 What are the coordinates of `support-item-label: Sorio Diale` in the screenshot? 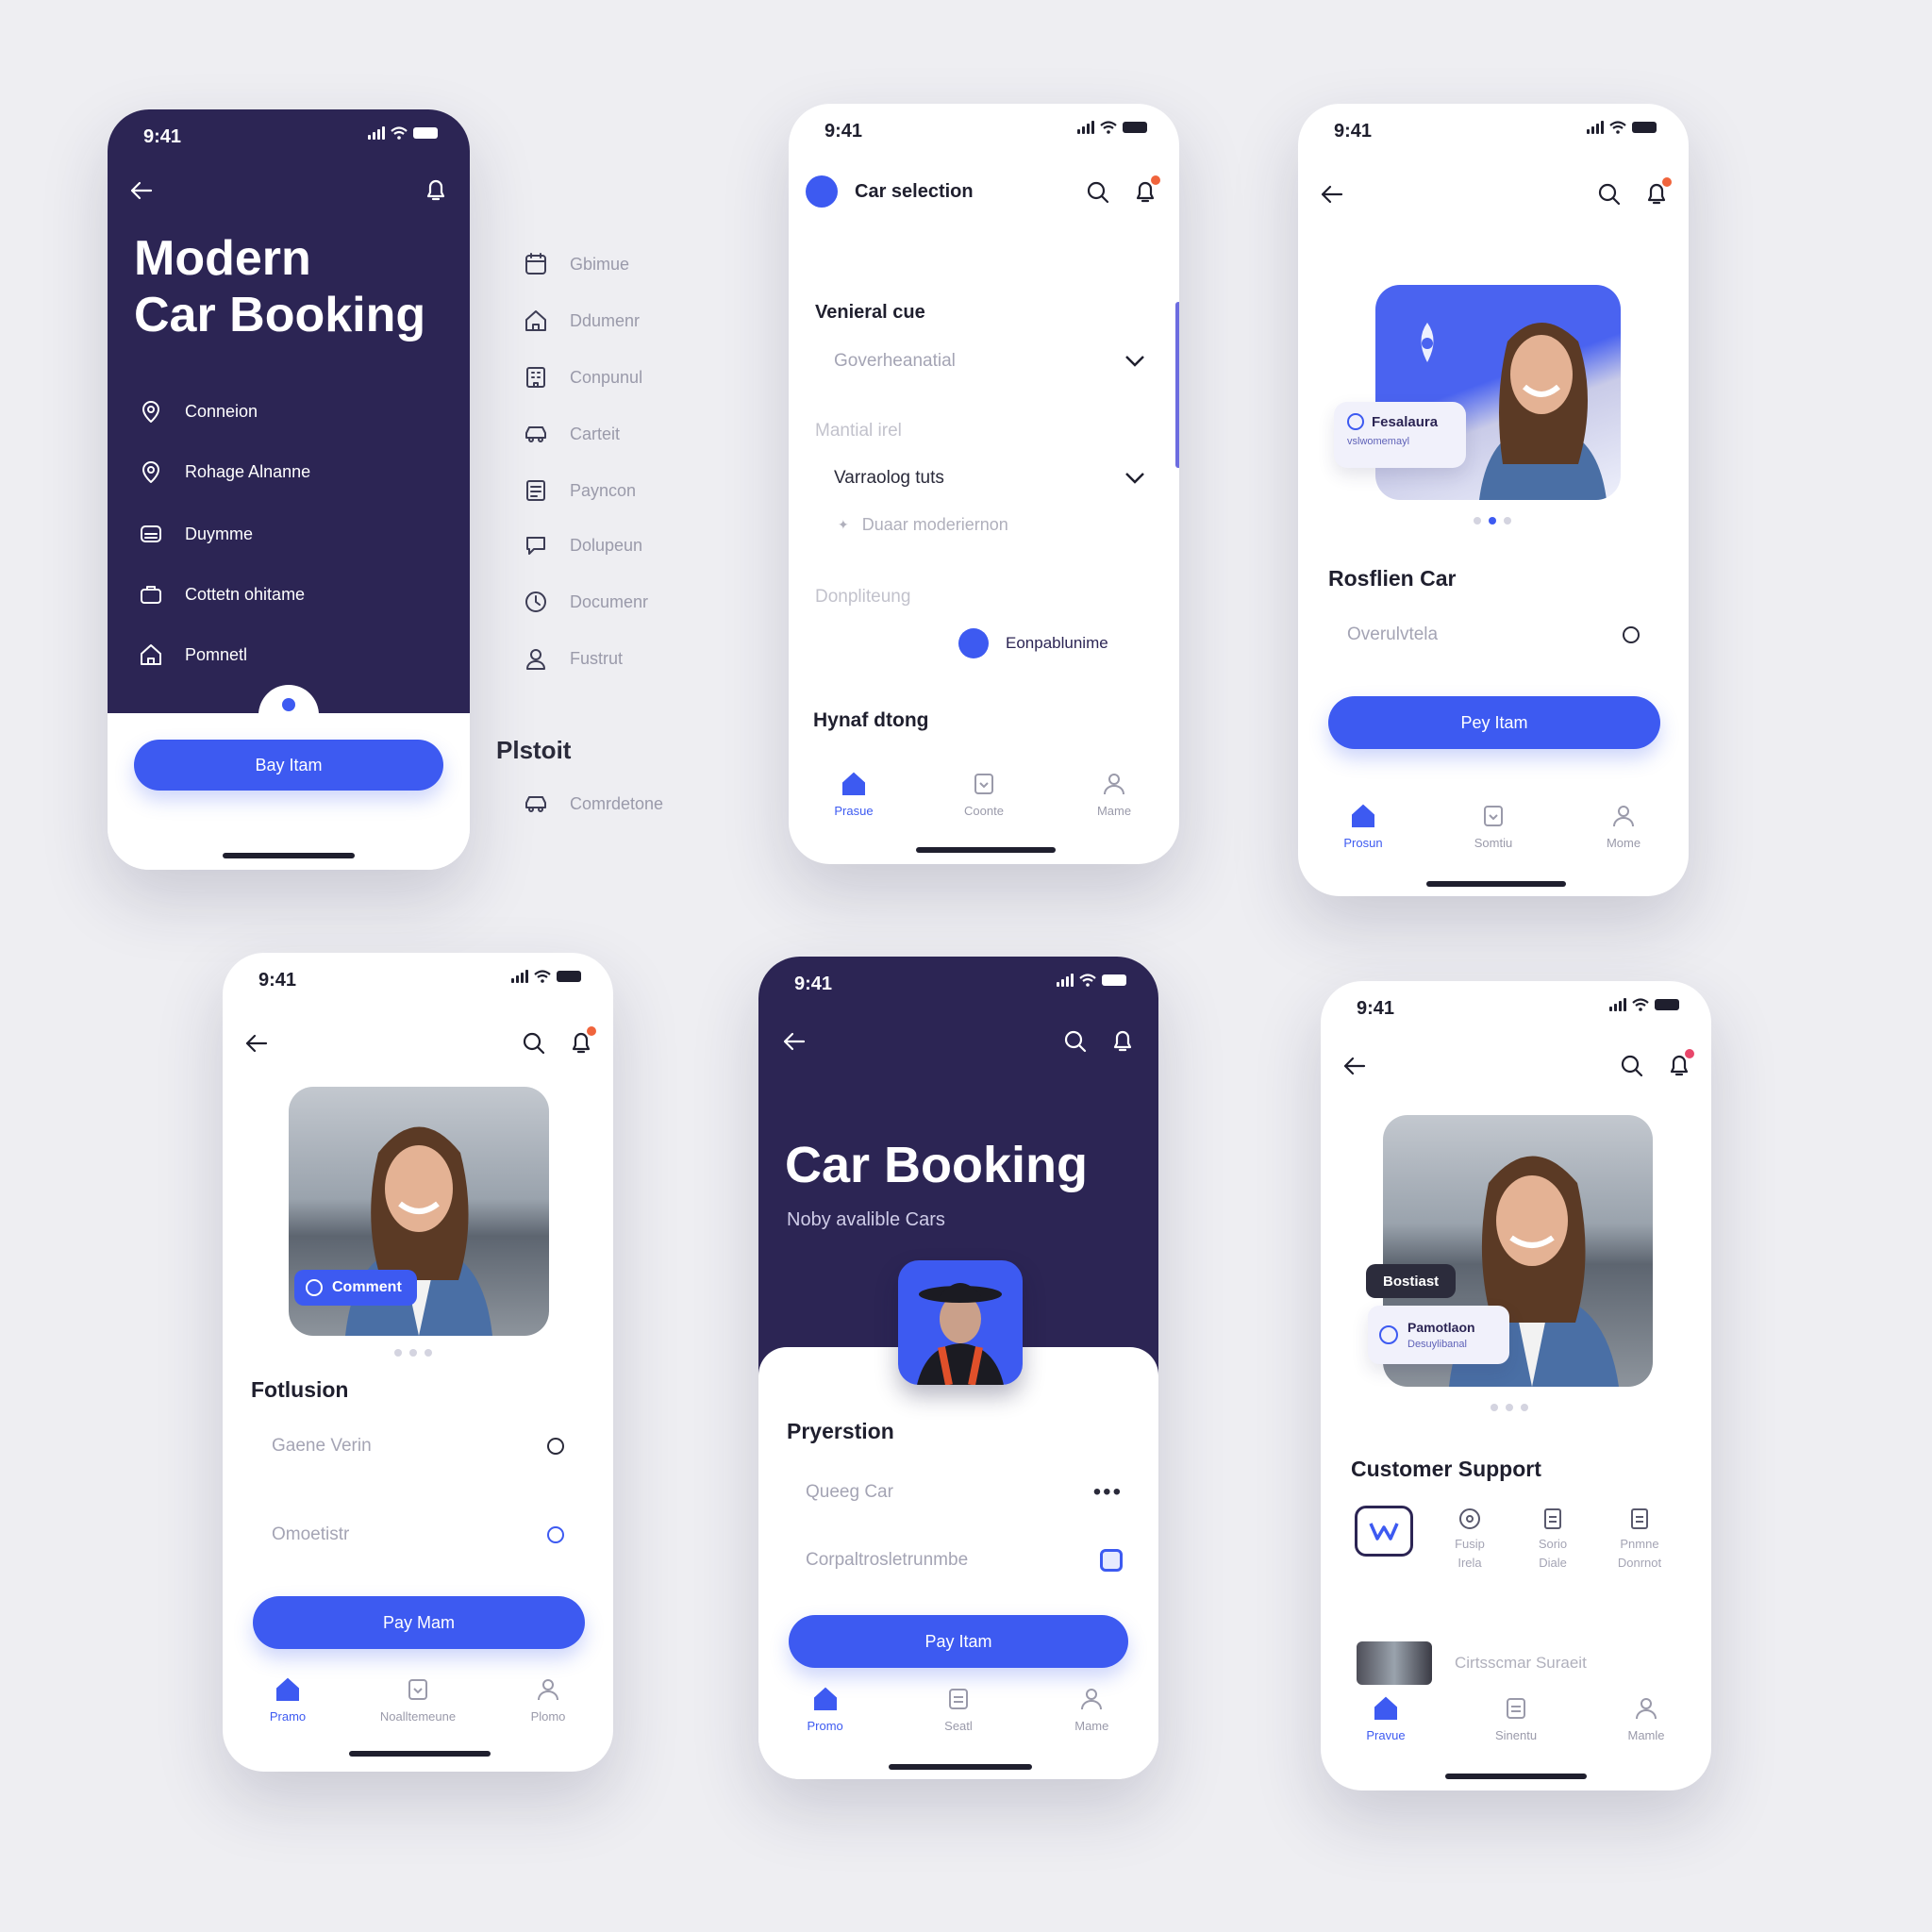 It's located at (1553, 1554).